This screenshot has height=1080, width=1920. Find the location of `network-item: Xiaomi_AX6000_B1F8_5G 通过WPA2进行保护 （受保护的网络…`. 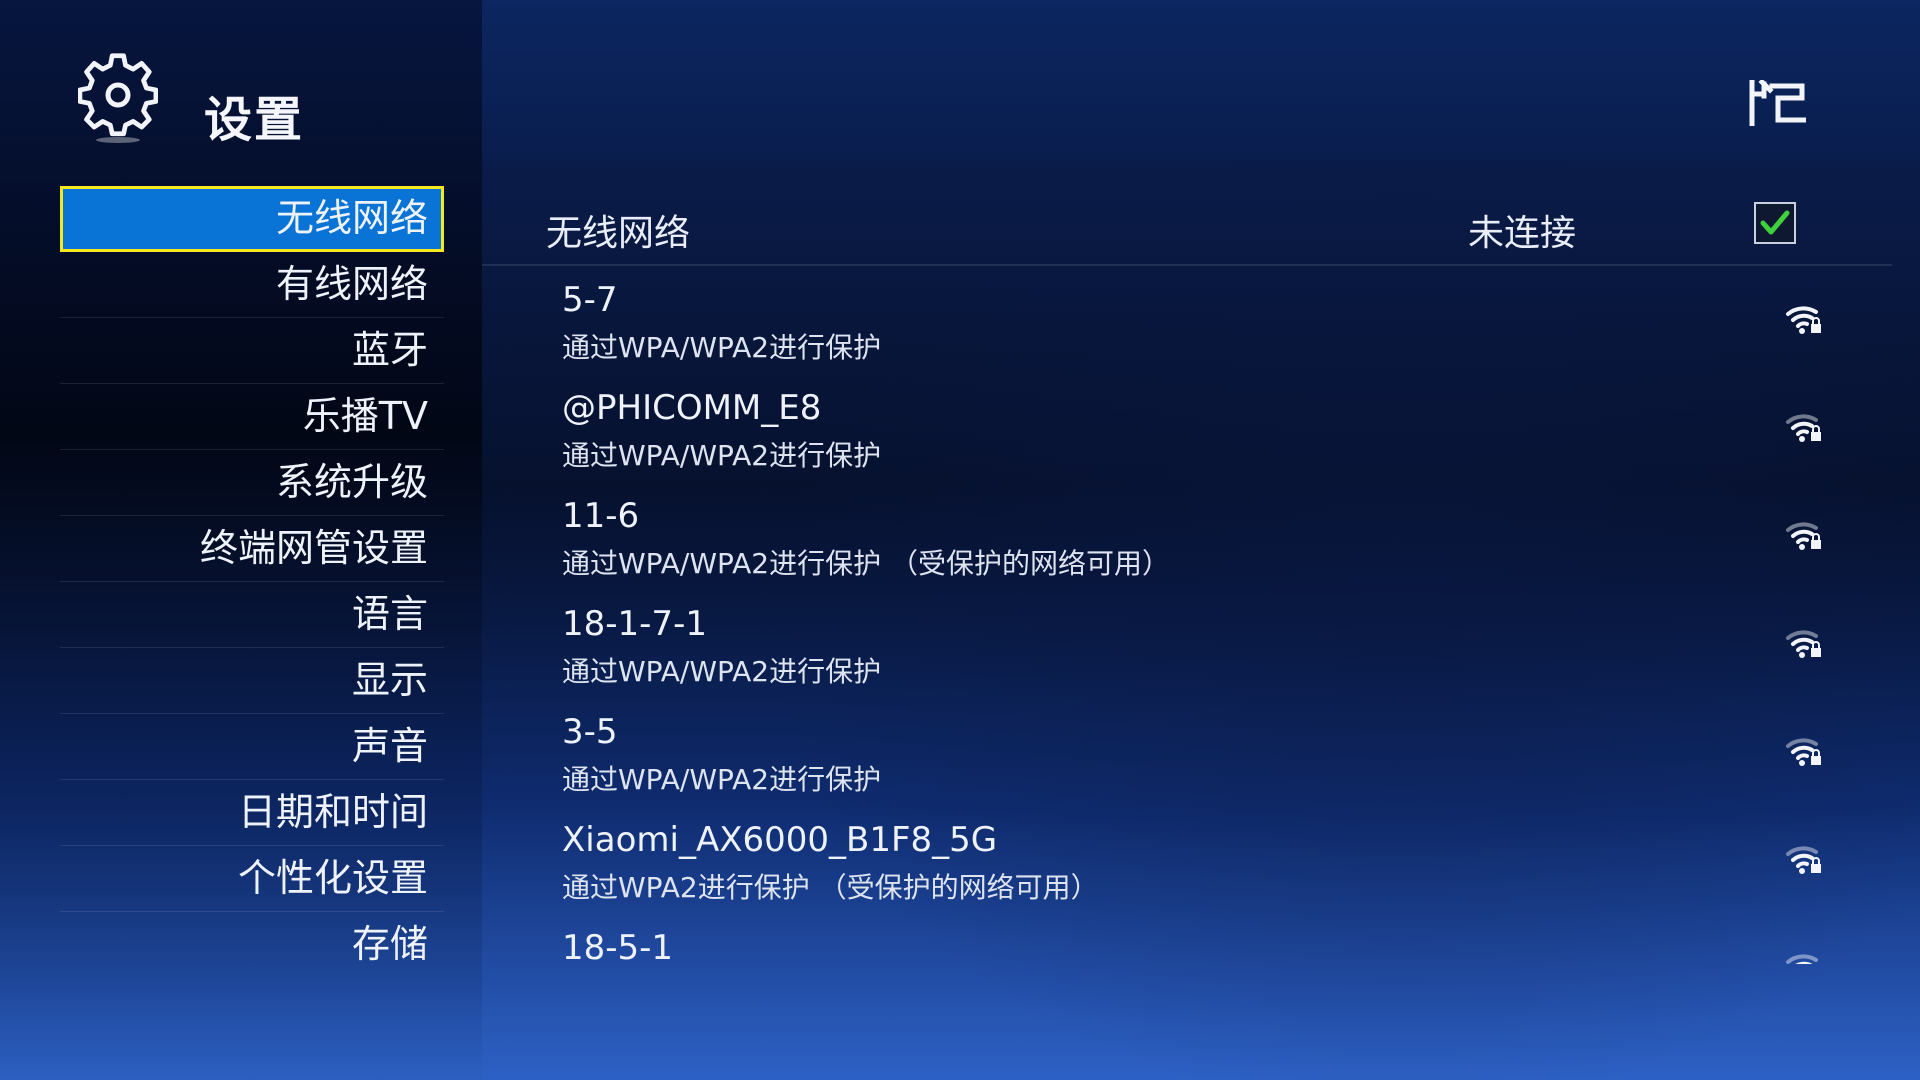

network-item: Xiaomi_AX6000_B1F8_5G 通过WPA2进行保护 （受保护的网络… is located at coordinates (1187, 866).